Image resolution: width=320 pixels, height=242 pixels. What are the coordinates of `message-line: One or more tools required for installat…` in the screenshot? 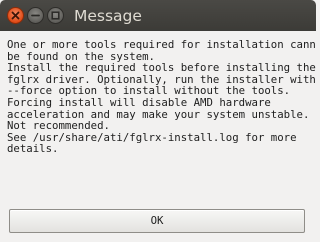 It's located at (161, 44).